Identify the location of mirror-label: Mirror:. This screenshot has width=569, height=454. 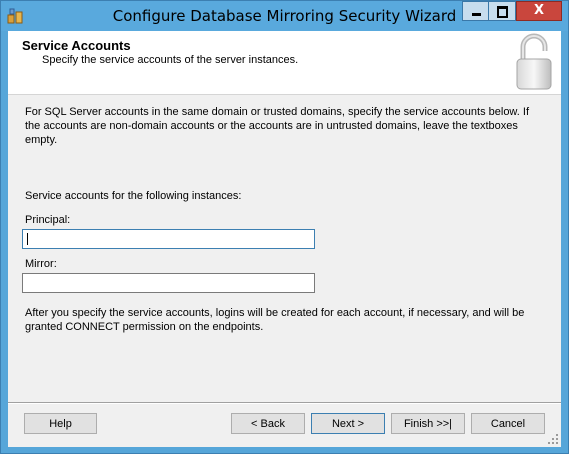
(41, 264).